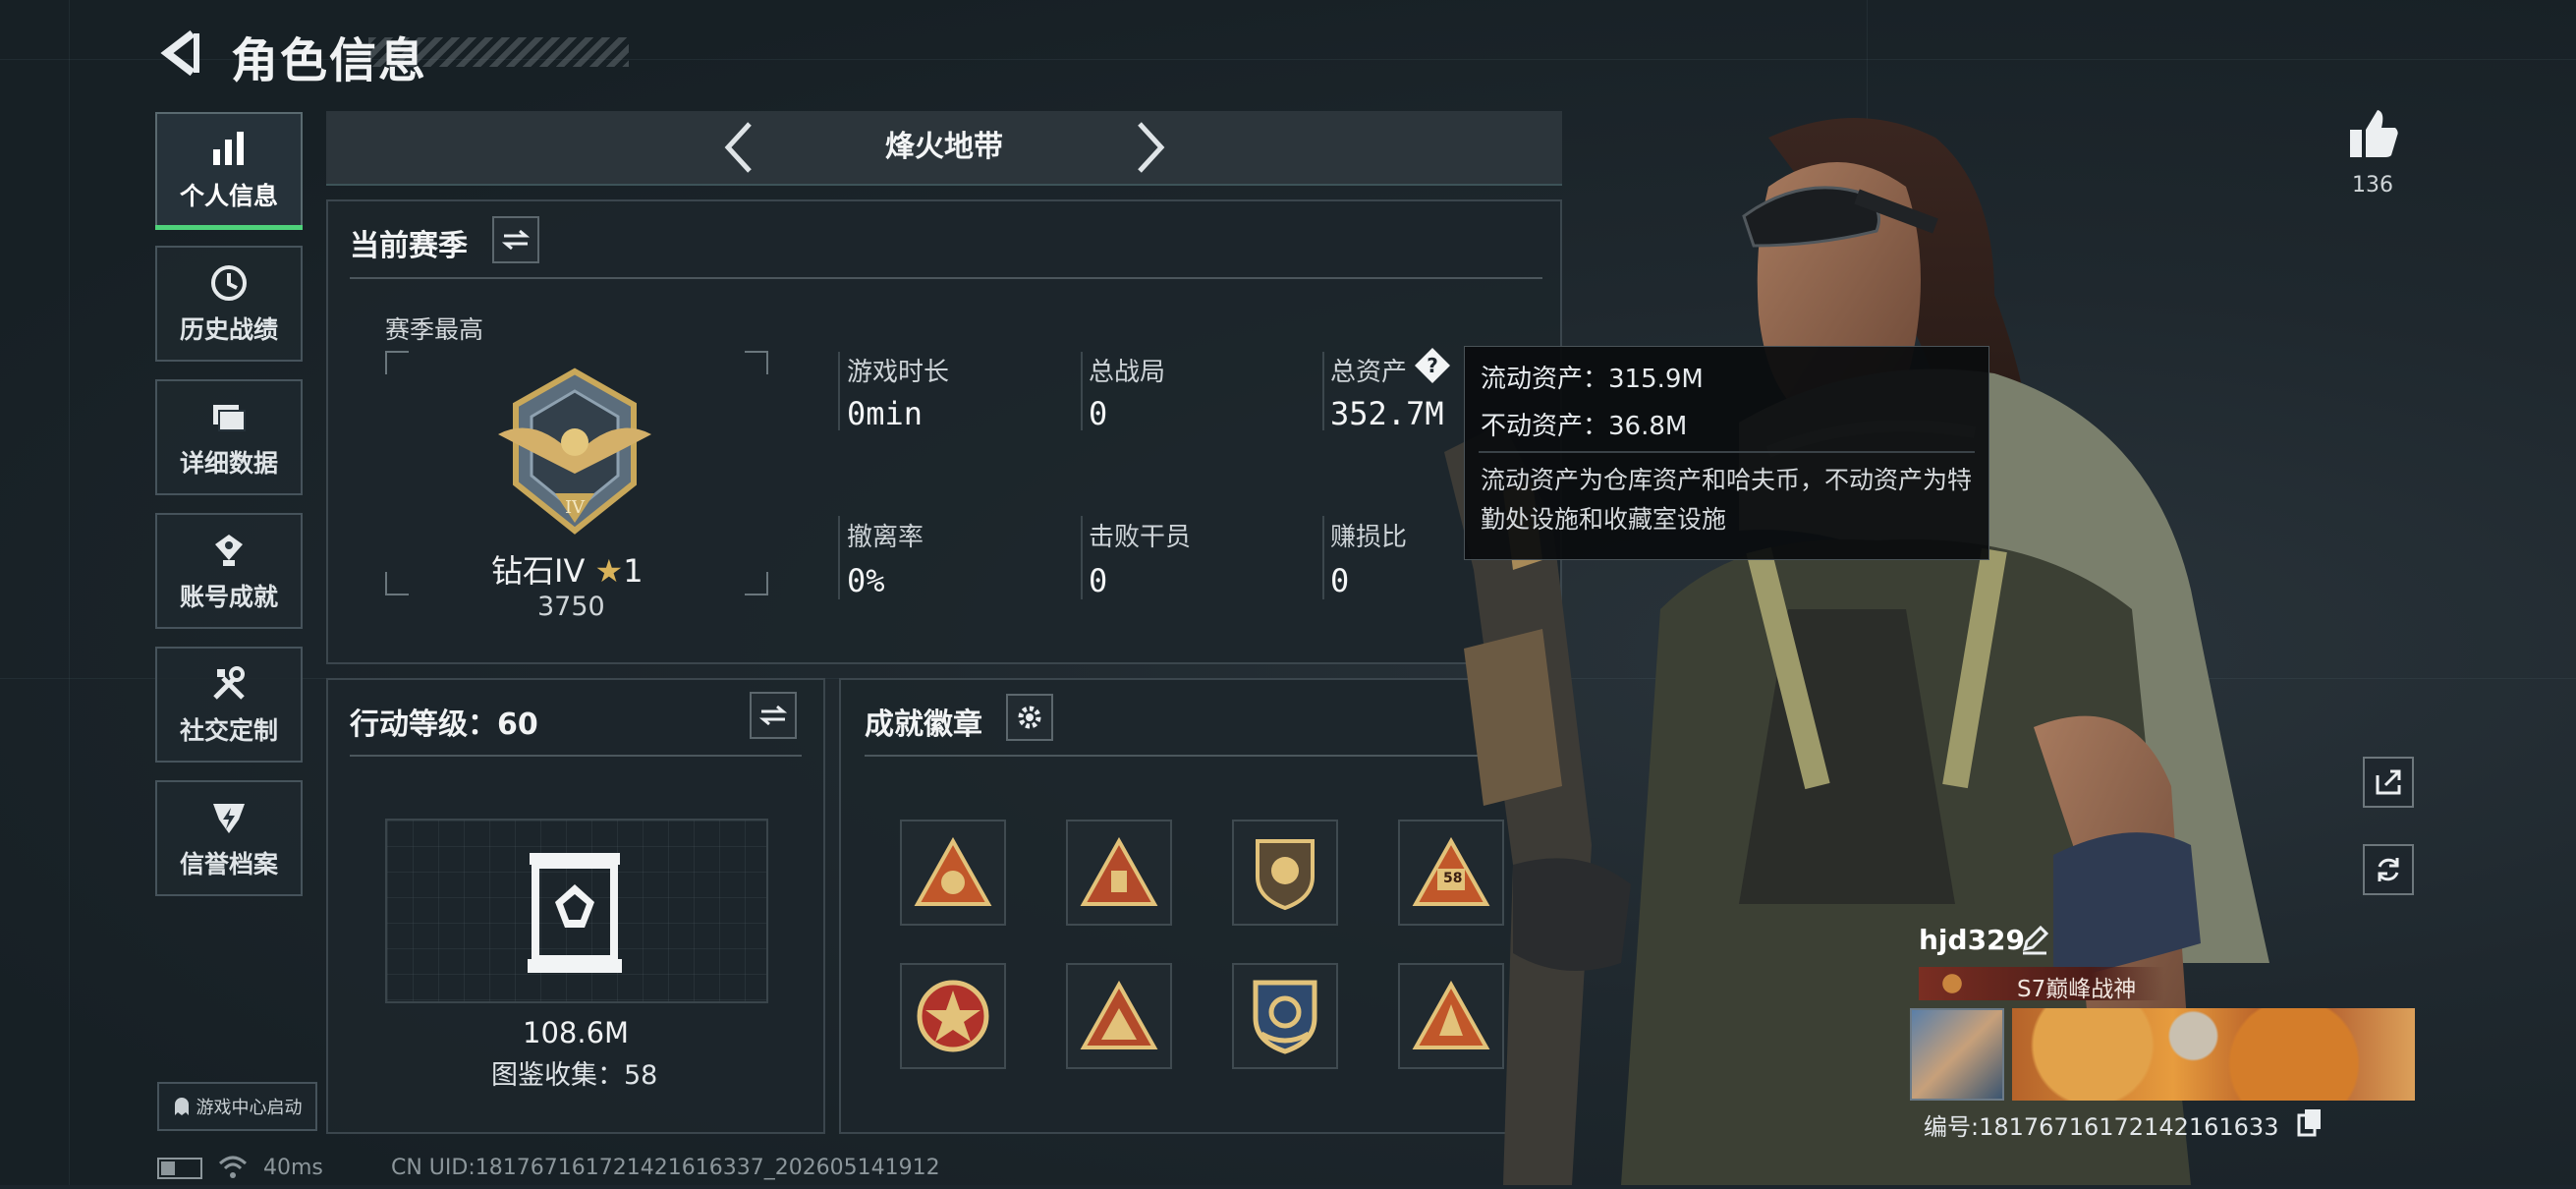 This screenshot has height=1189, width=2576. Describe the element at coordinates (1727, 500) in the screenshot. I see `tooltip-note: 流动资产为仓库资产和哈夫币，不动资产为特勤处设施和收藏室设施` at that location.